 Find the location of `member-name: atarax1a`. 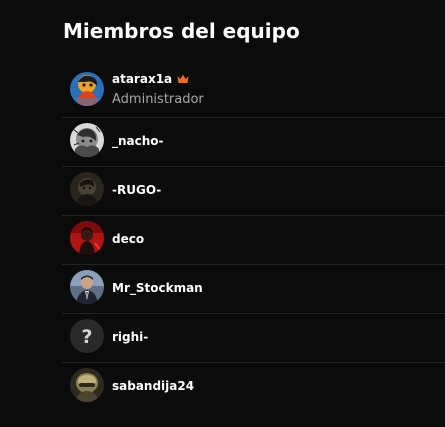

member-name: atarax1a is located at coordinates (142, 79).